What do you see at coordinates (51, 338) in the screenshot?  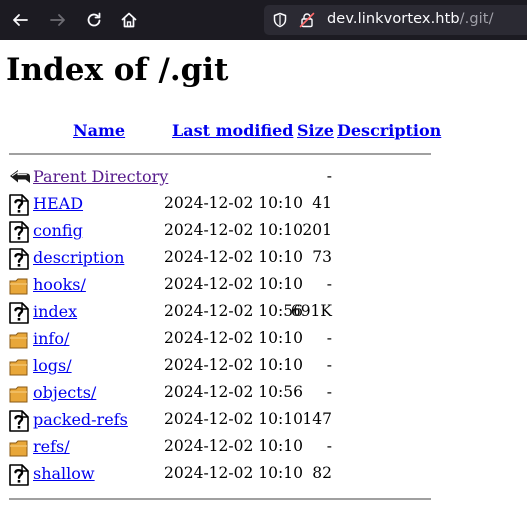 I see `entry-name-link: info/` at bounding box center [51, 338].